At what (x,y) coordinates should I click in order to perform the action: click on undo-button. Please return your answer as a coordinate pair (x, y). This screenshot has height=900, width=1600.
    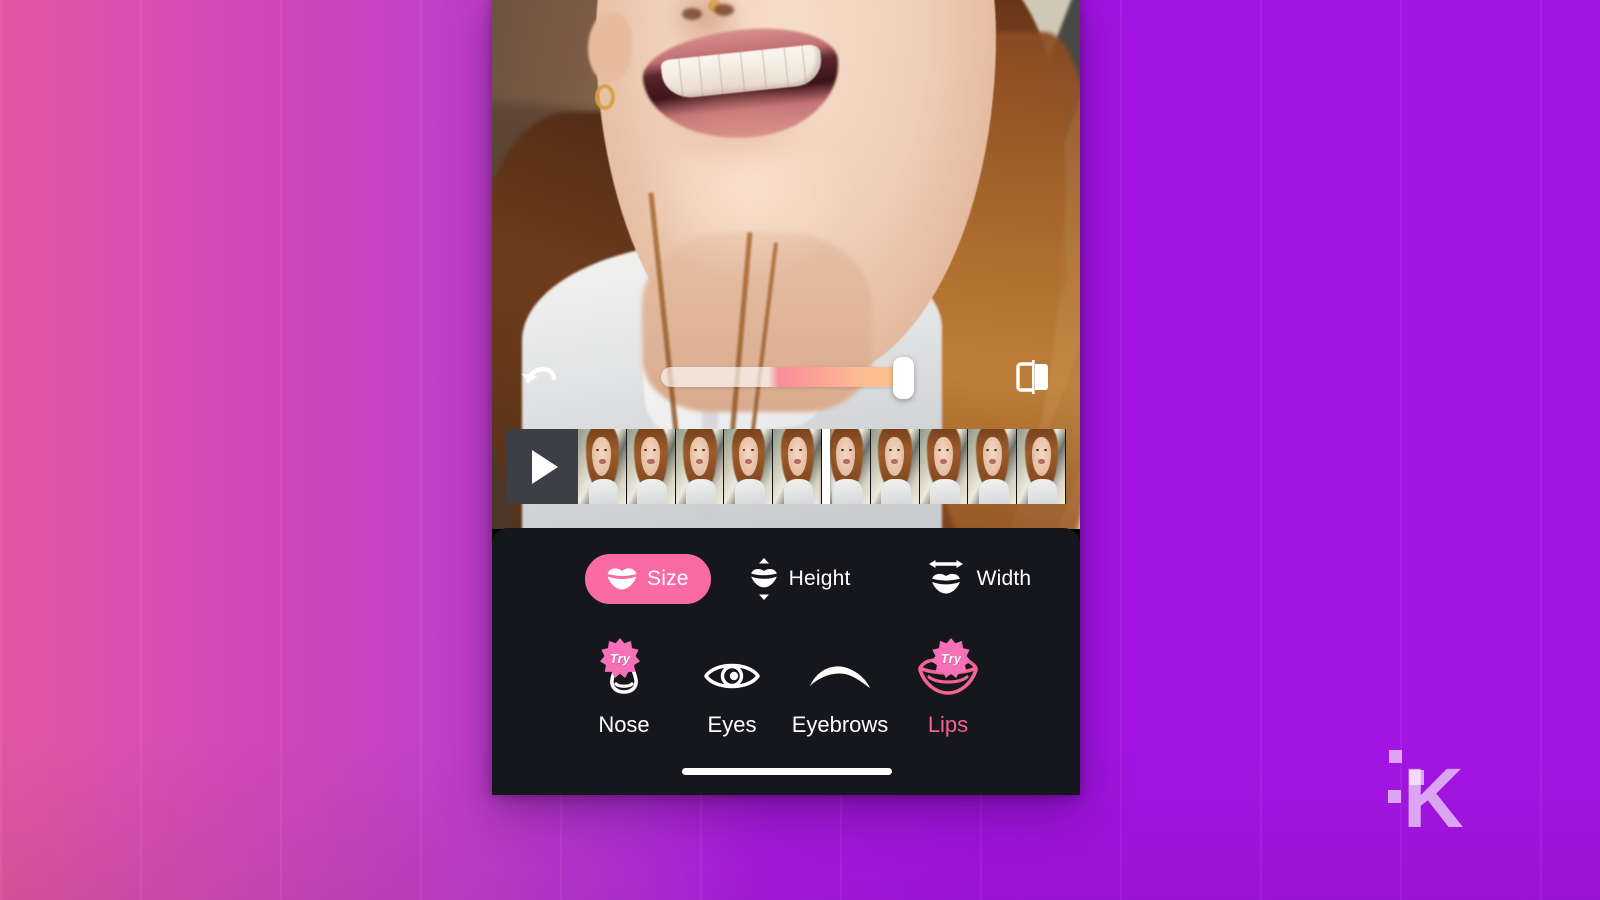
    Looking at the image, I should click on (539, 377).